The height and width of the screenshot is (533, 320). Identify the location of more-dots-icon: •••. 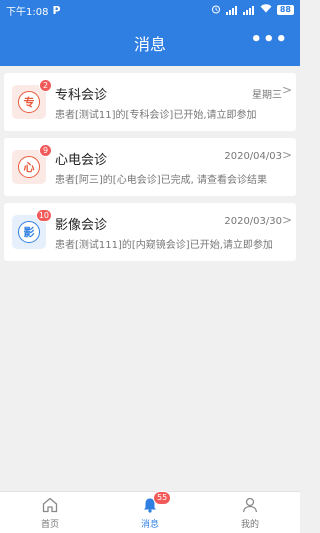
(269, 40).